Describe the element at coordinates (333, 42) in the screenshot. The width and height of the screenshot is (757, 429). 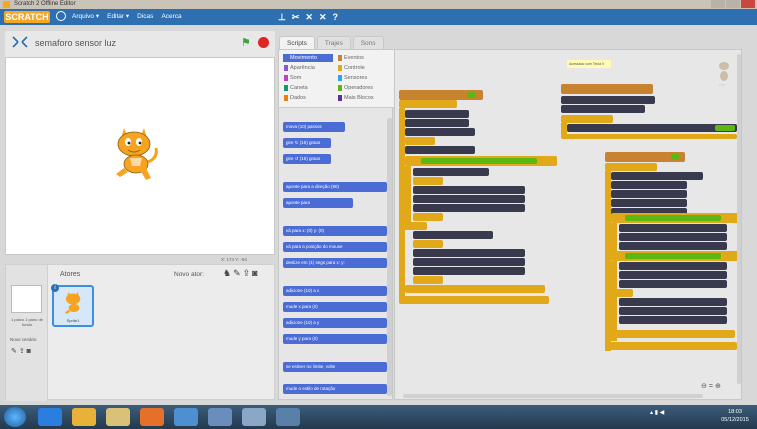
I see `tab-costumes: Trajes` at that location.